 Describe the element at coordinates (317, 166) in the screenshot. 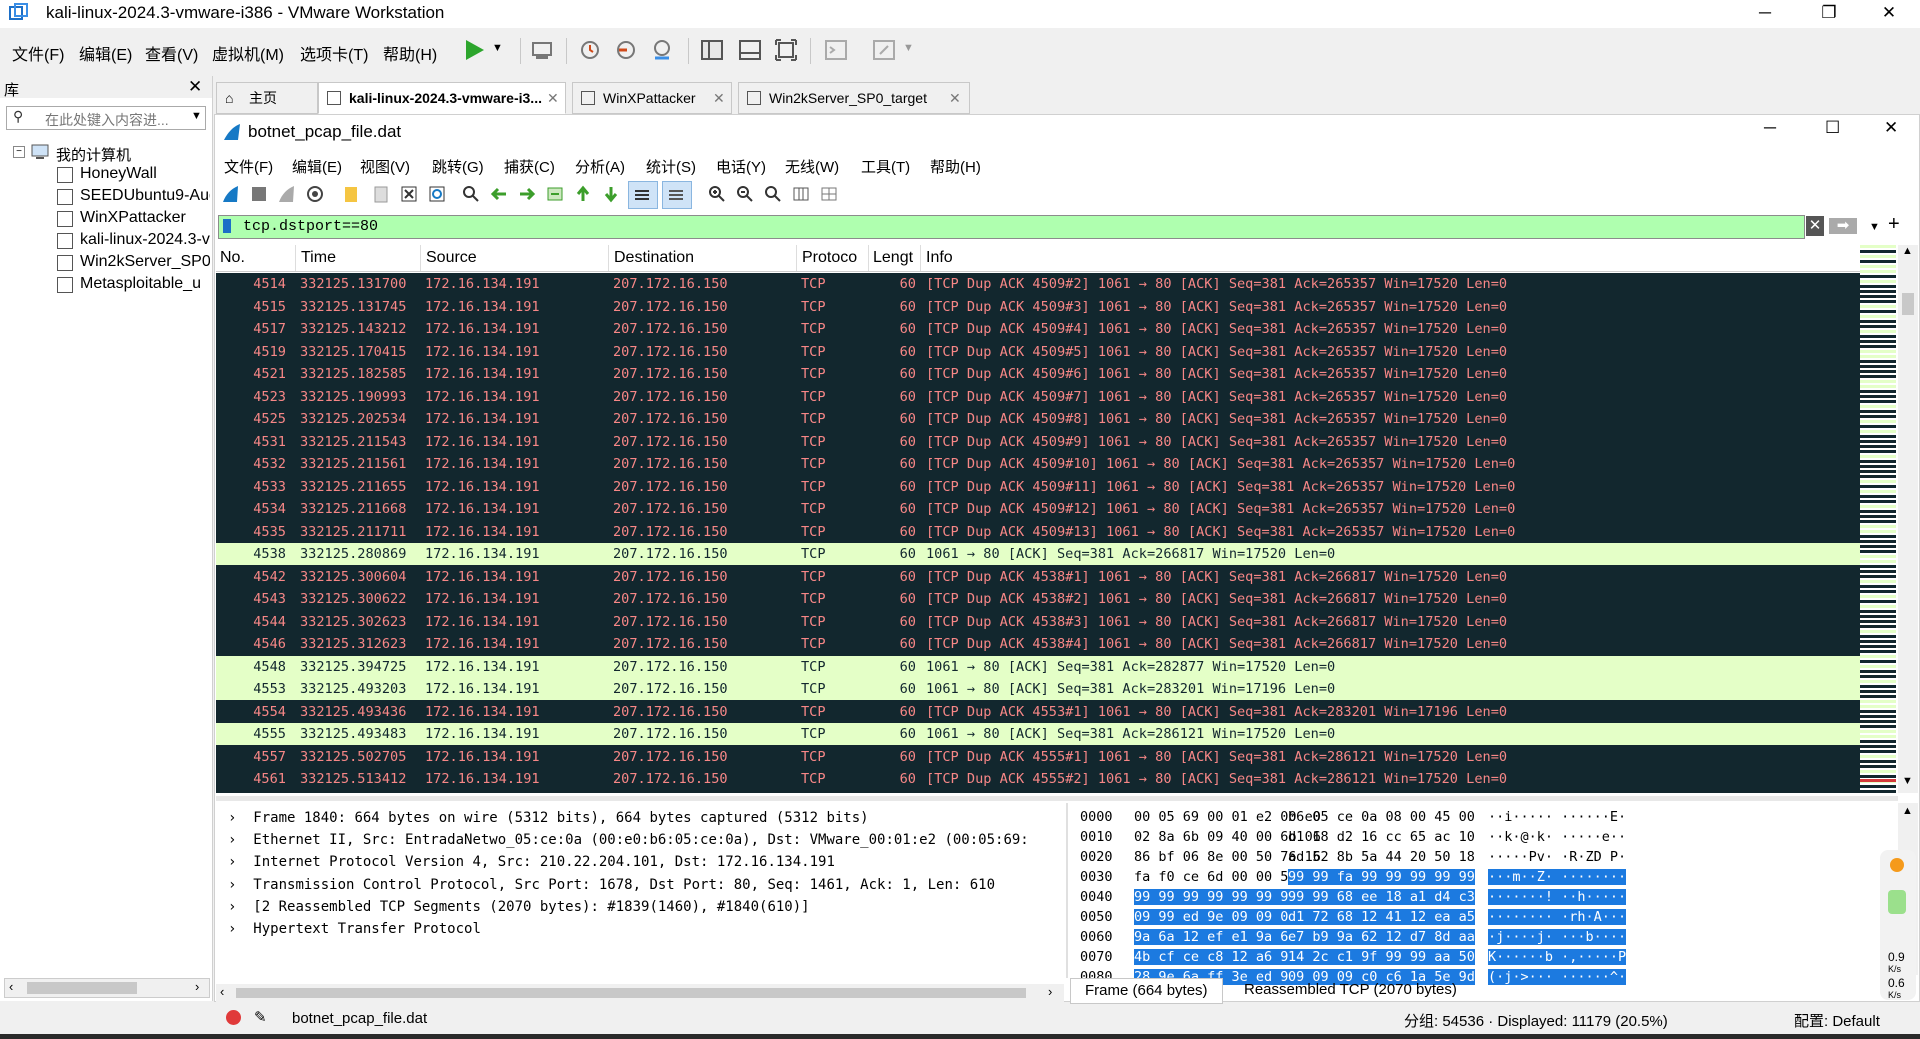

I see `ws-menu-edit: 编辑(E)` at that location.